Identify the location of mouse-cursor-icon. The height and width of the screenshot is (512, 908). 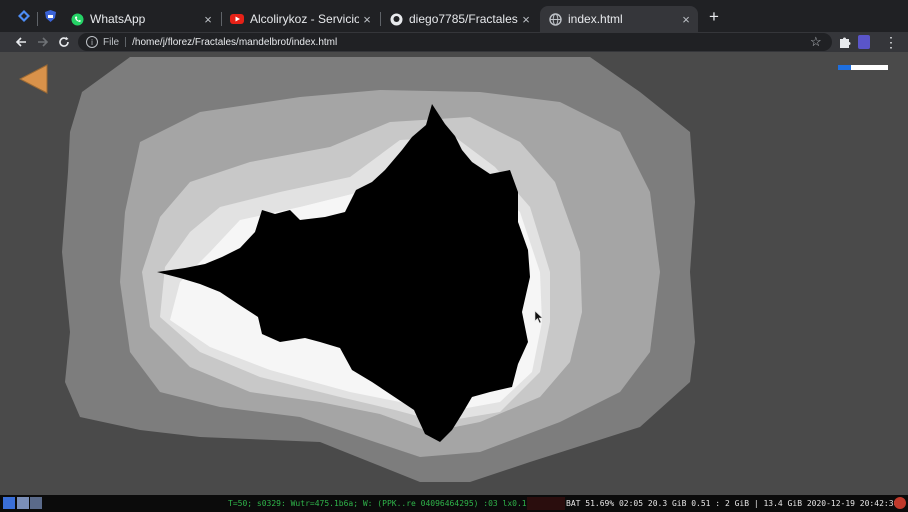
(539, 317).